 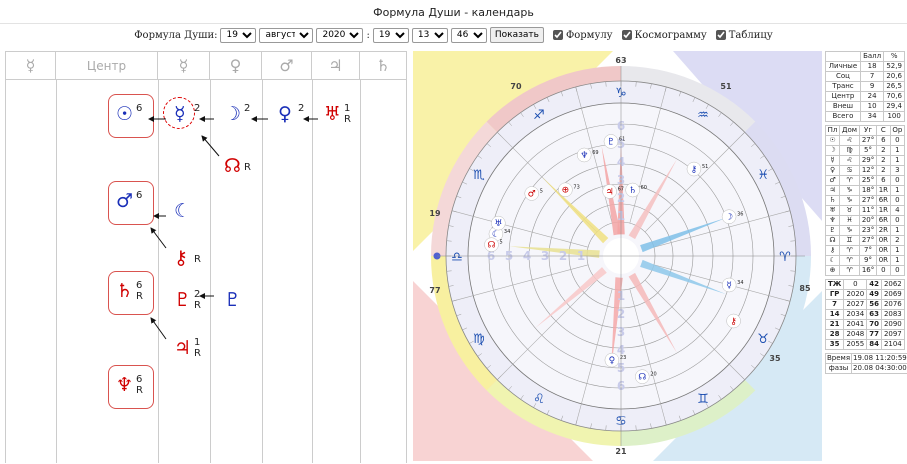 What do you see at coordinates (391, 35) in the screenshot?
I see `hour-select: 19` at bounding box center [391, 35].